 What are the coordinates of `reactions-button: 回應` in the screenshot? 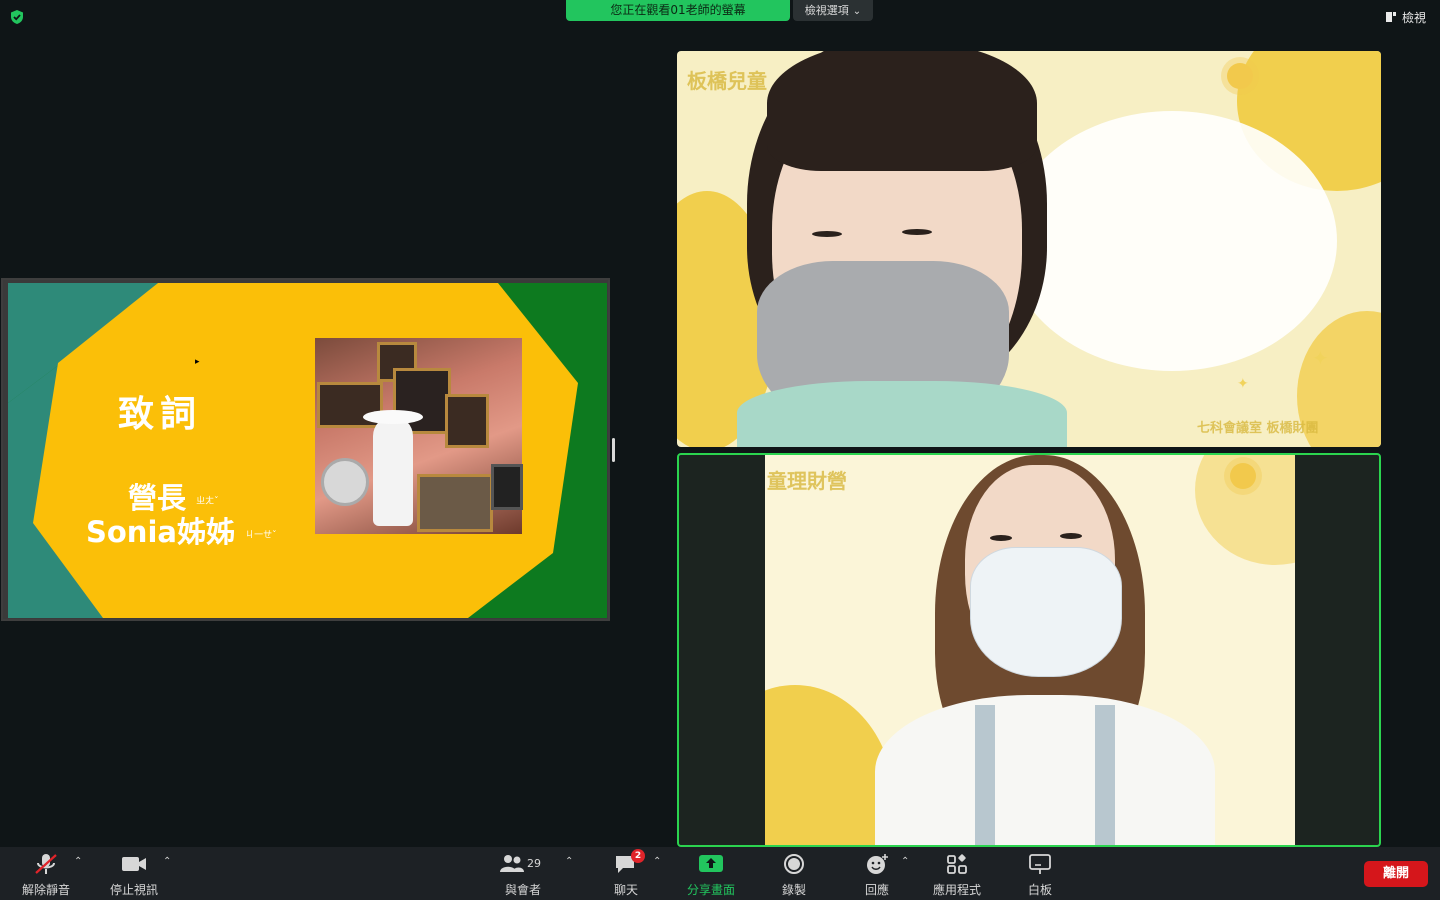 It's located at (877, 875).